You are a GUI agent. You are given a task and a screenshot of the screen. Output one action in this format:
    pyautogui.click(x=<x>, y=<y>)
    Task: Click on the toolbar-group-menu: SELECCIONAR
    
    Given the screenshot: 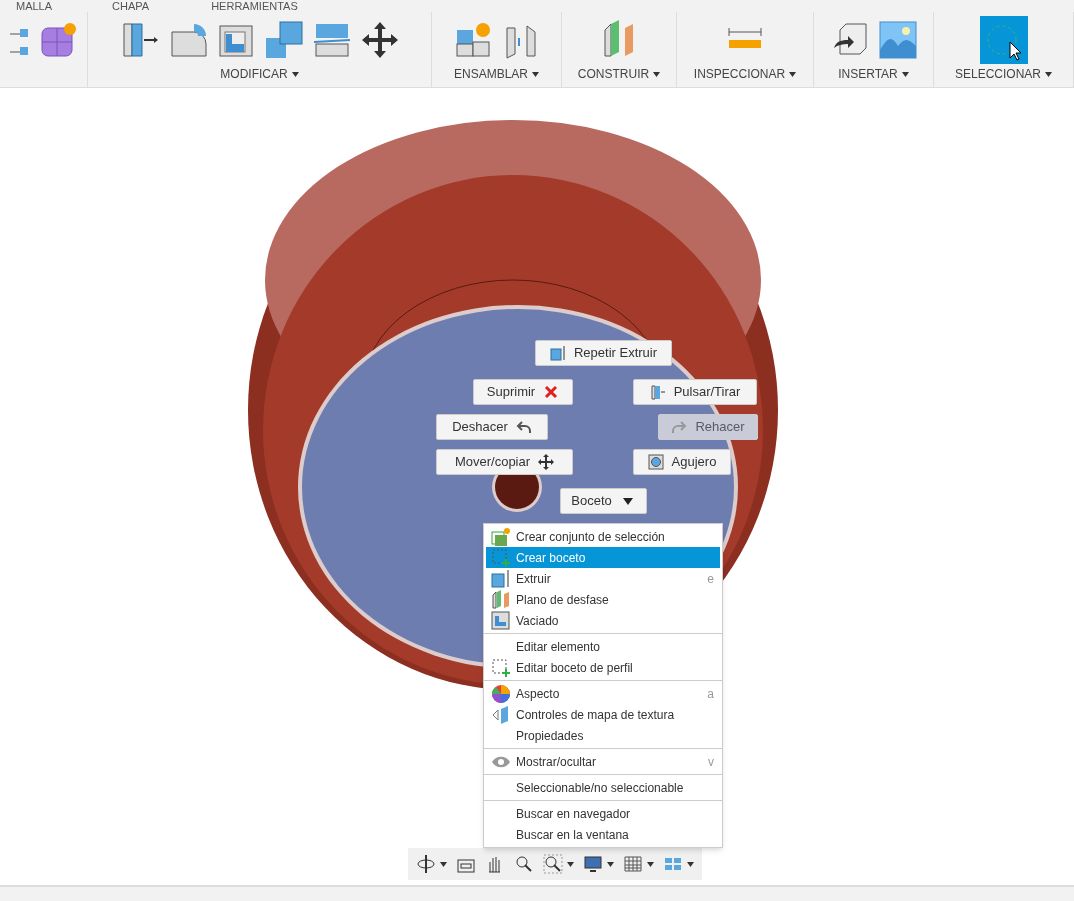 What is the action you would take?
    pyautogui.click(x=1003, y=74)
    